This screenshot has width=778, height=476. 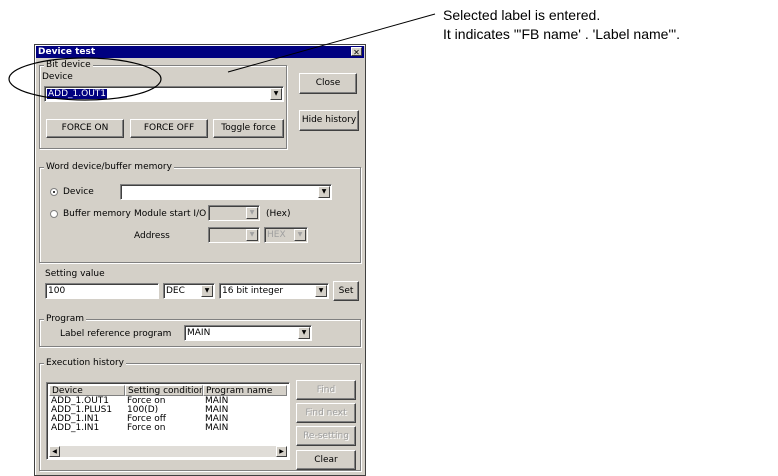 I want to click on format-value: DEC, so click(x=175, y=291).